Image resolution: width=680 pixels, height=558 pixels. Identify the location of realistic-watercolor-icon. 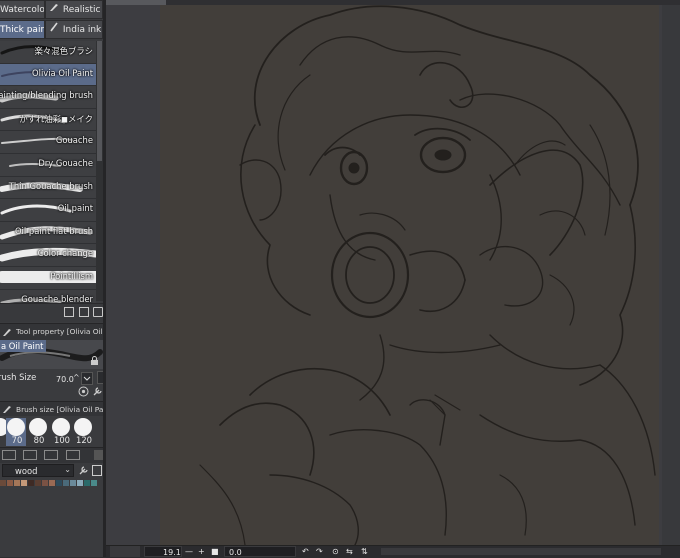
(54, 9).